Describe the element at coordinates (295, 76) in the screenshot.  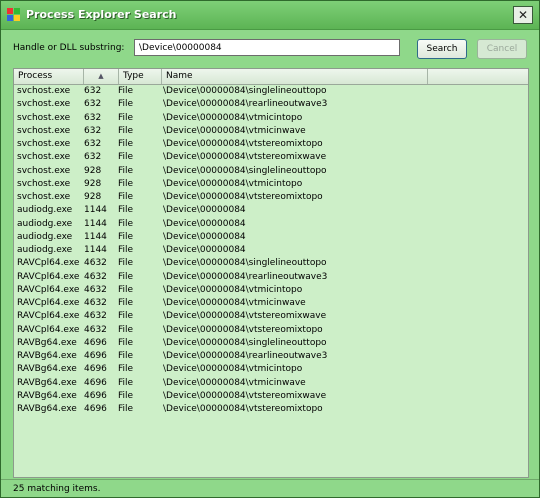
I see `column-header-name: Name` at that location.